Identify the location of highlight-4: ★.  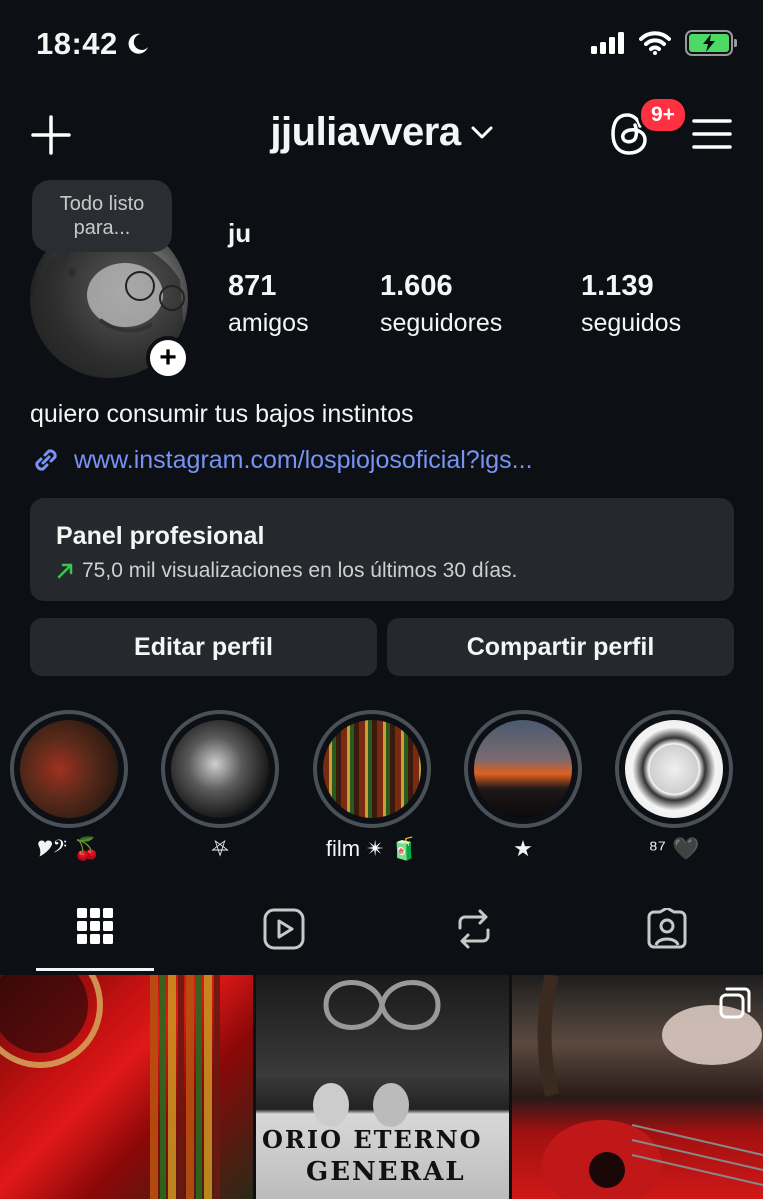
(523, 786).